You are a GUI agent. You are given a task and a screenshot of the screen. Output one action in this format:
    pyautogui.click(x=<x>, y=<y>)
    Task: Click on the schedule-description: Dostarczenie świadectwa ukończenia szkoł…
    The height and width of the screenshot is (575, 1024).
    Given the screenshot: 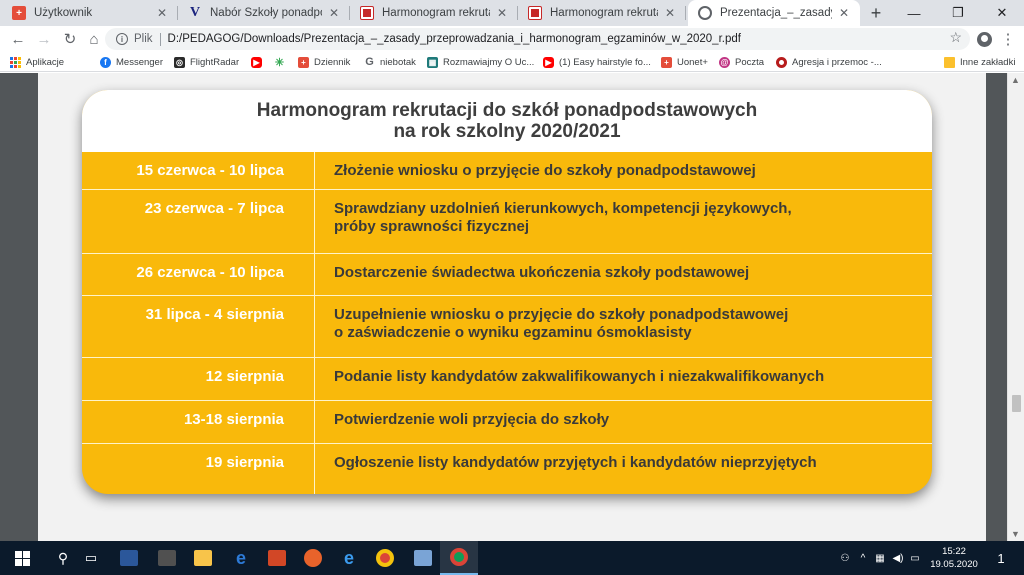 What is the action you would take?
    pyautogui.click(x=623, y=274)
    